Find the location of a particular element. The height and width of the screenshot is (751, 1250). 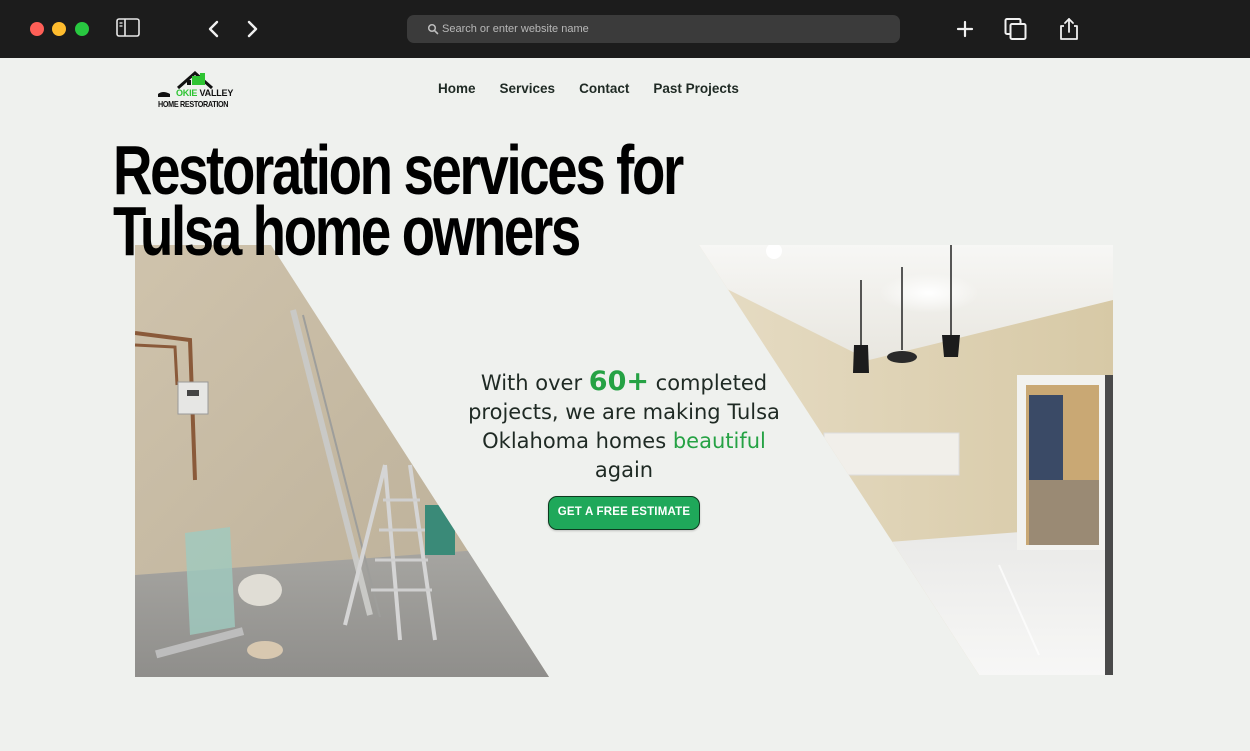

hero-title-line-2: Tulsa home owners is located at coordinates (347, 231).